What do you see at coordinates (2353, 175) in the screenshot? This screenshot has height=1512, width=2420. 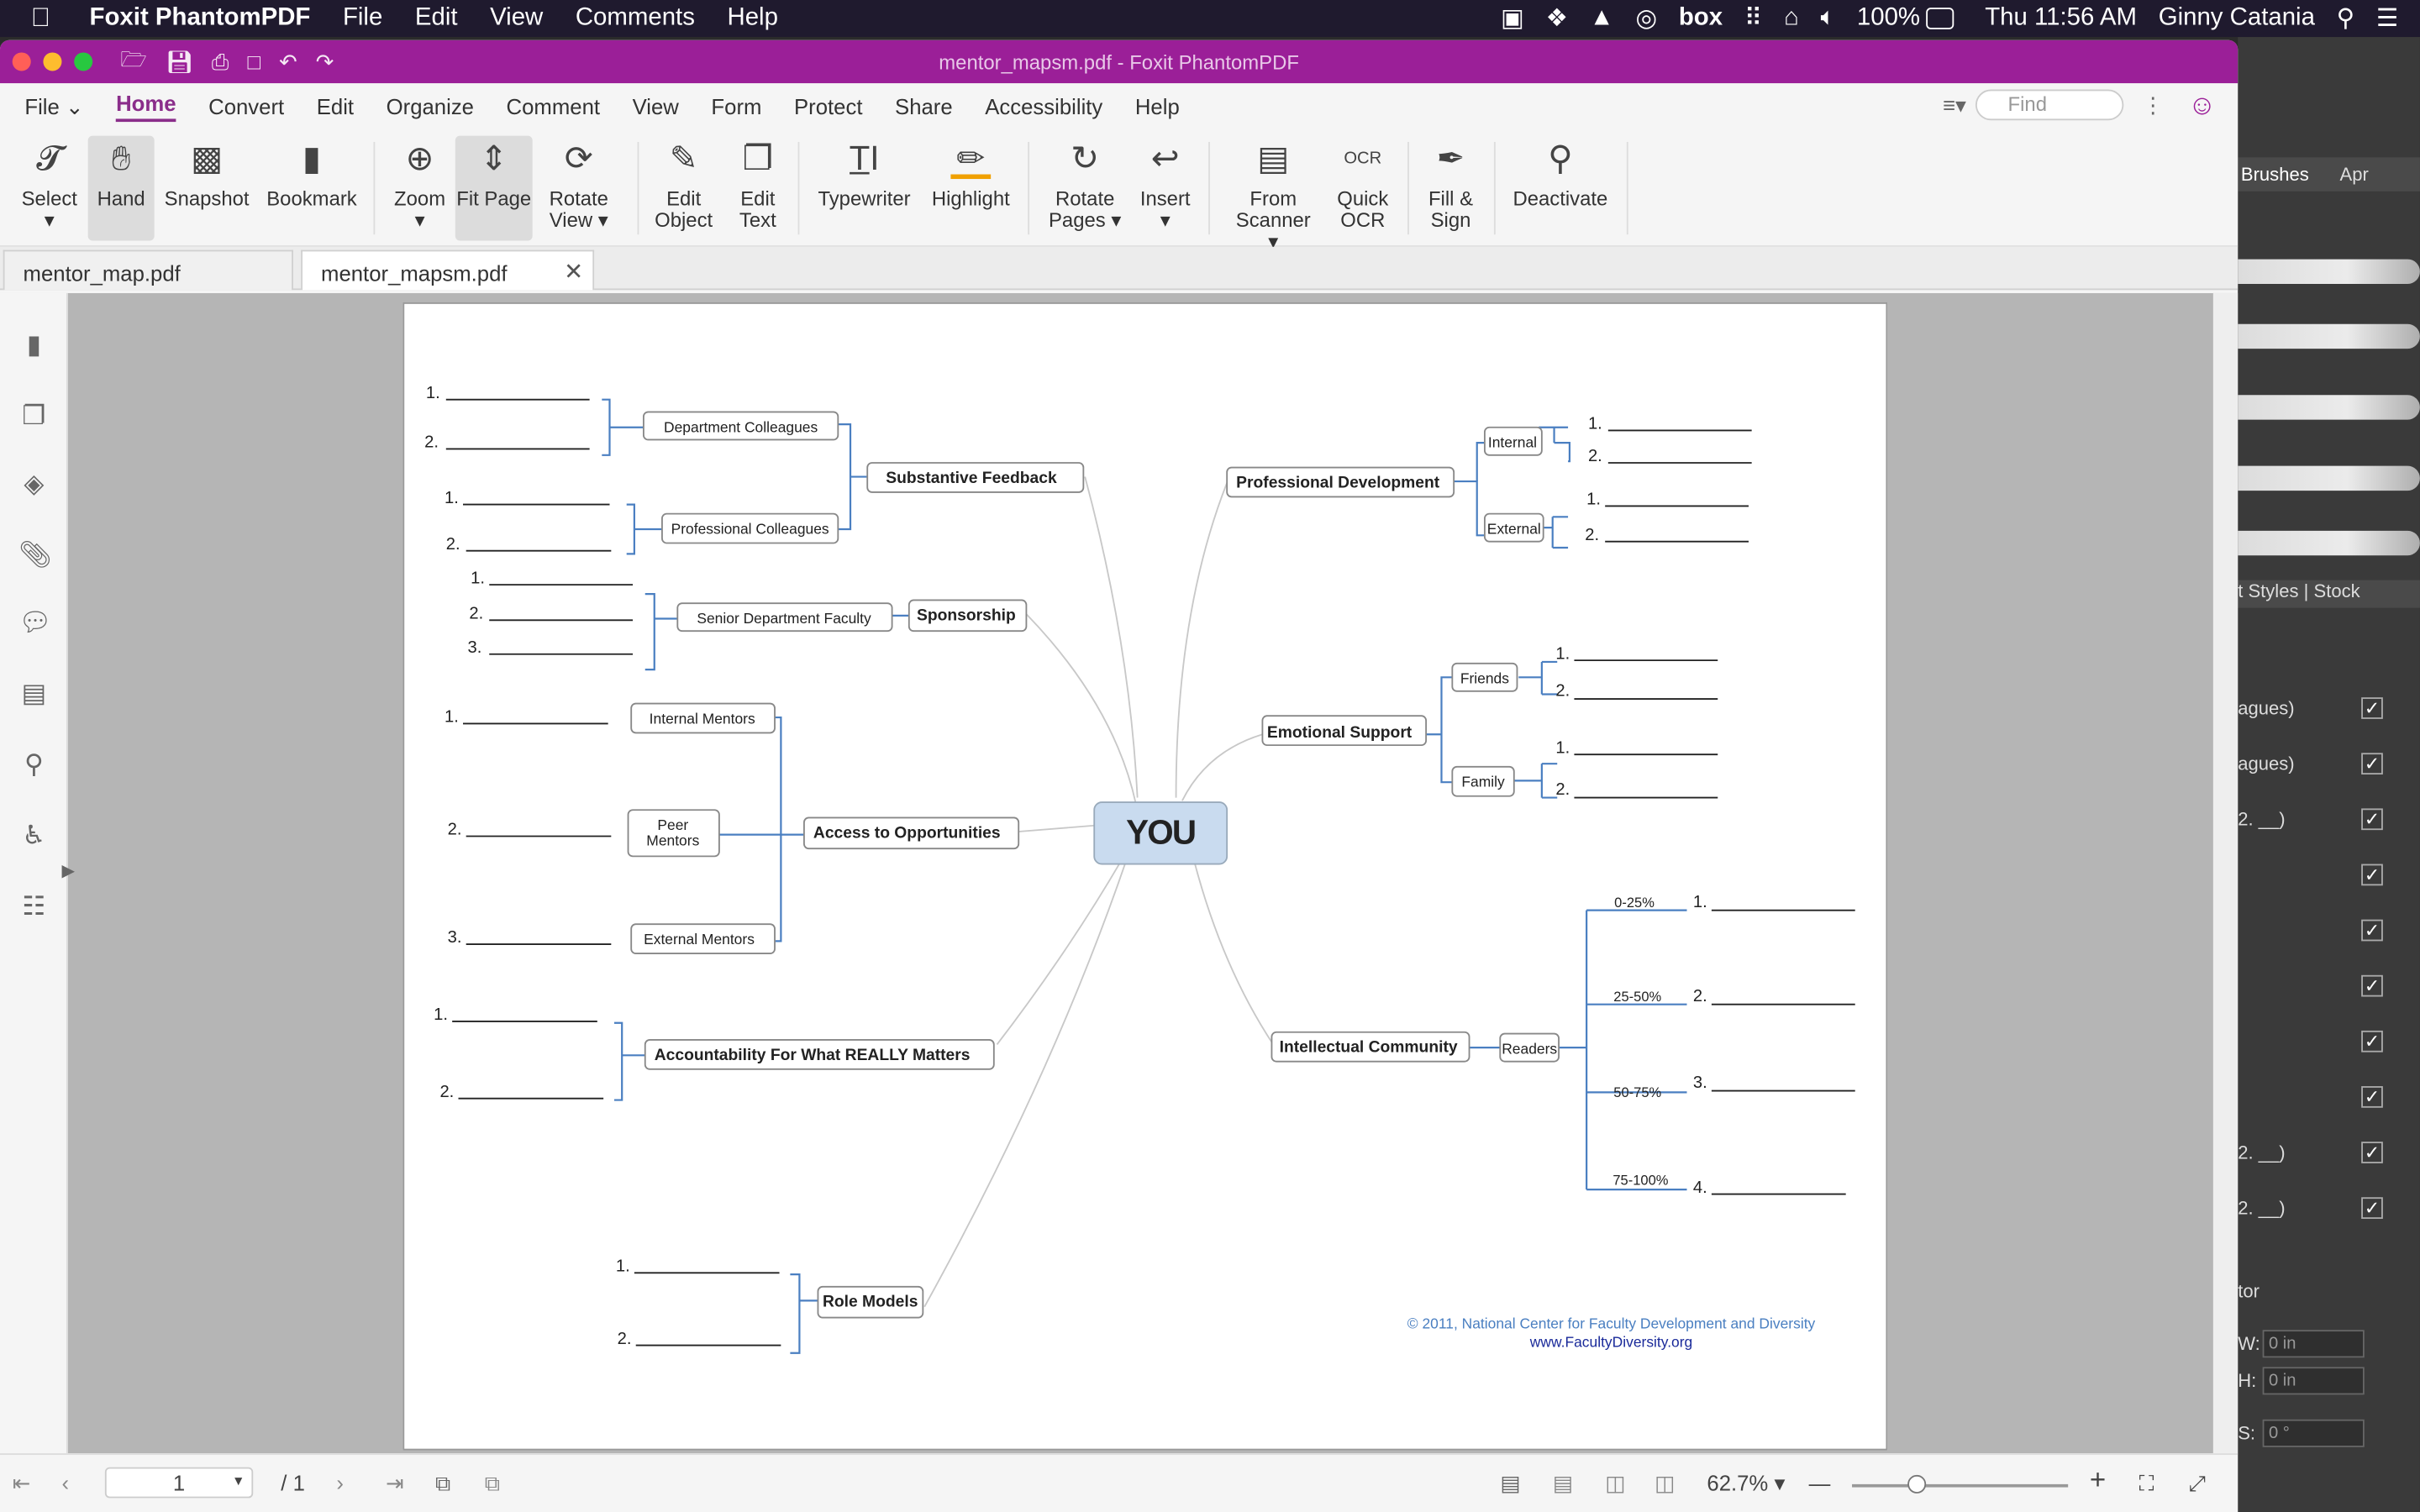 I see `apr-tab: Apr` at bounding box center [2353, 175].